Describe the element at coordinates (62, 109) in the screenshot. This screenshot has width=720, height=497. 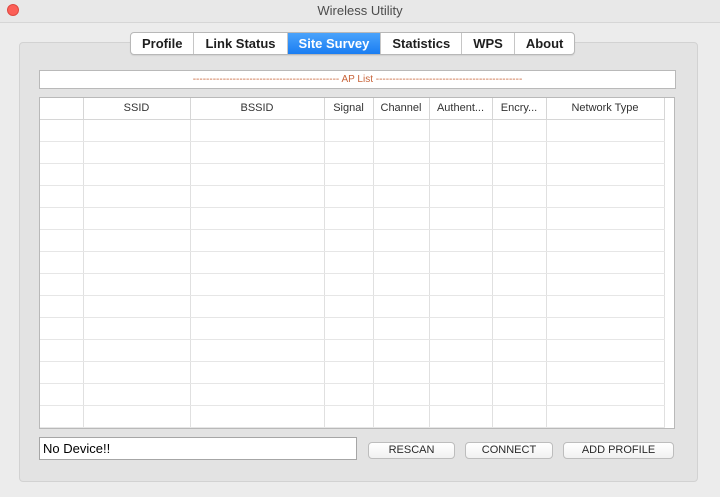
I see `column-header-index` at that location.